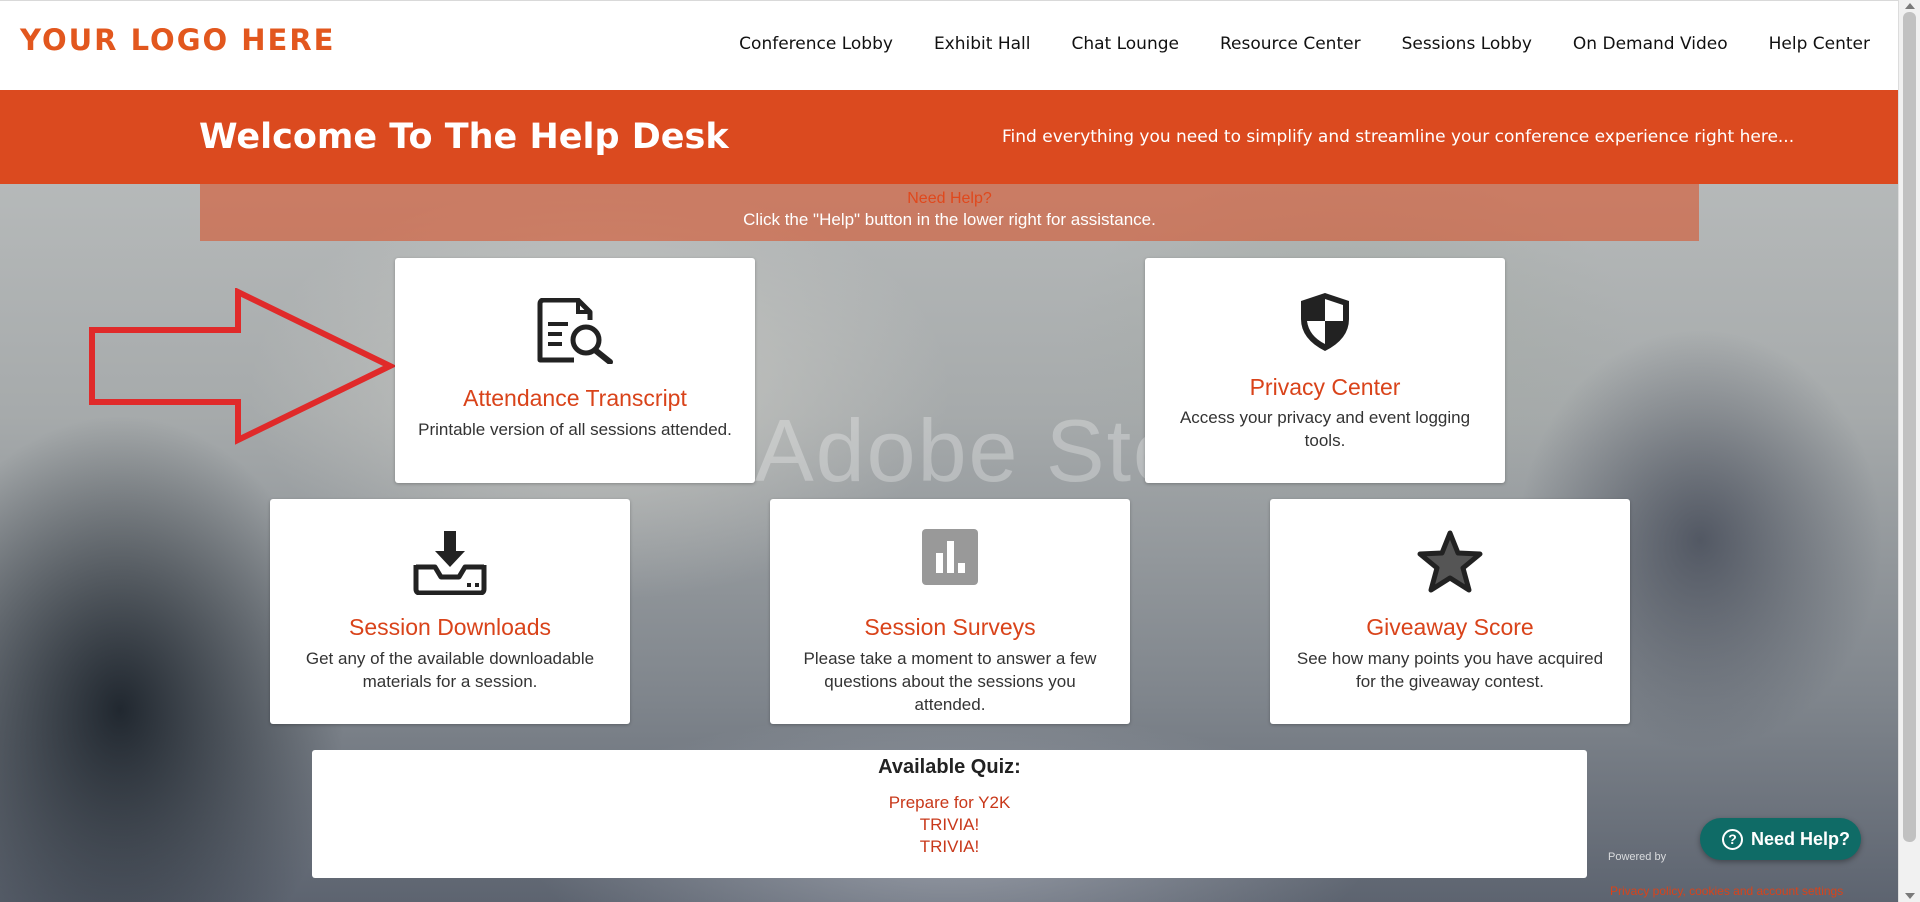 This screenshot has width=1920, height=902. What do you see at coordinates (950, 557) in the screenshot?
I see `bar-chart-icon` at bounding box center [950, 557].